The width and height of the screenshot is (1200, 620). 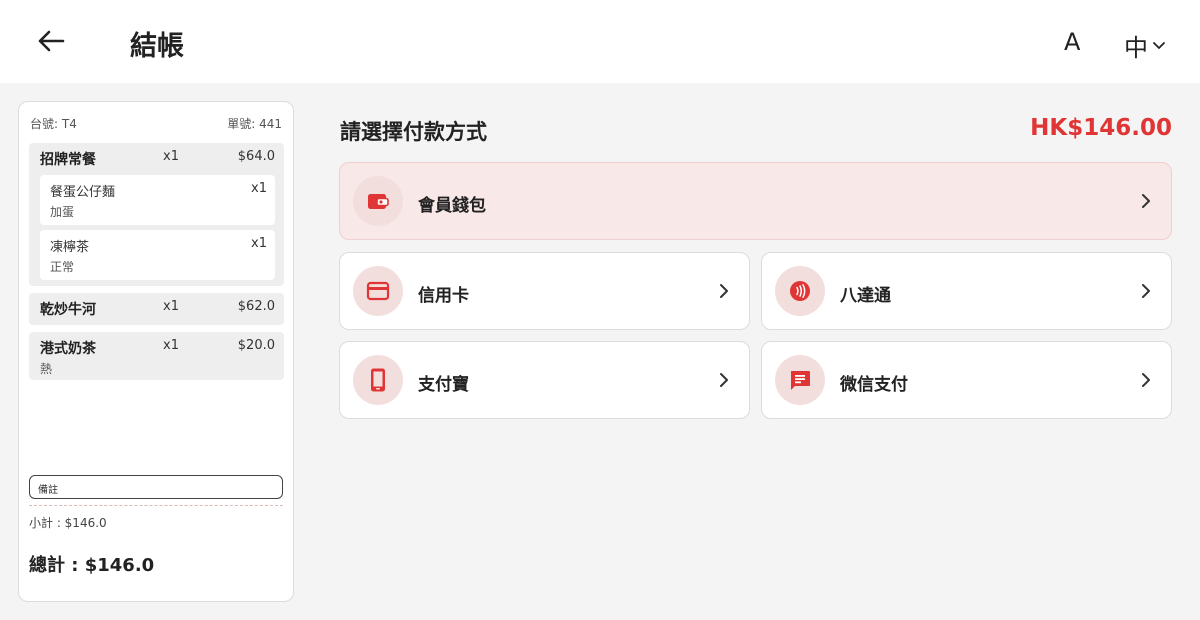 What do you see at coordinates (156, 356) in the screenshot?
I see `order-item: 港式奶茶 x1 $20.0 熱` at bounding box center [156, 356].